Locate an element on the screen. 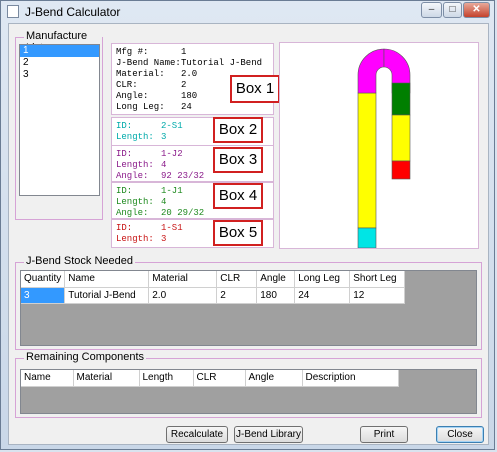 The image size is (497, 452). info-row: J-Bend Name: Tutorial J-Bend is located at coordinates (192, 63).